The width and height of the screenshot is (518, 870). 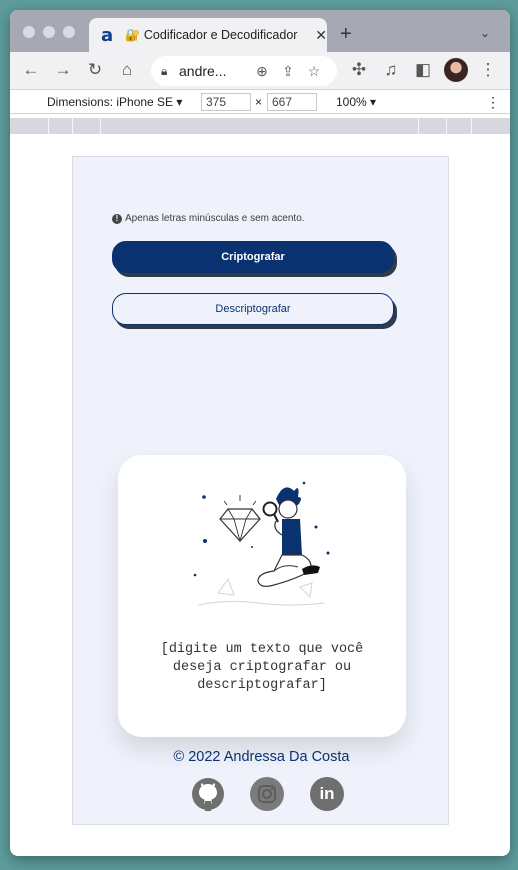 I want to click on new-tab-icon: +, so click(x=346, y=34).